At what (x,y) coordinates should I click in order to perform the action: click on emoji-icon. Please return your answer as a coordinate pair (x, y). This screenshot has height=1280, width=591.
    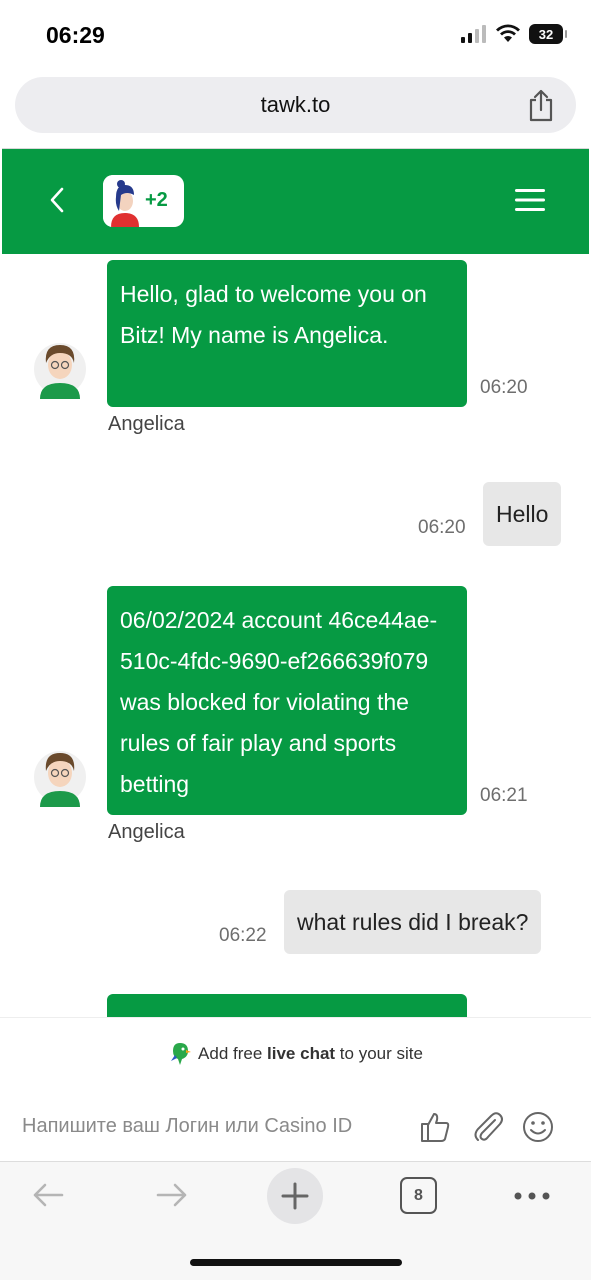
    Looking at the image, I should click on (538, 1127).